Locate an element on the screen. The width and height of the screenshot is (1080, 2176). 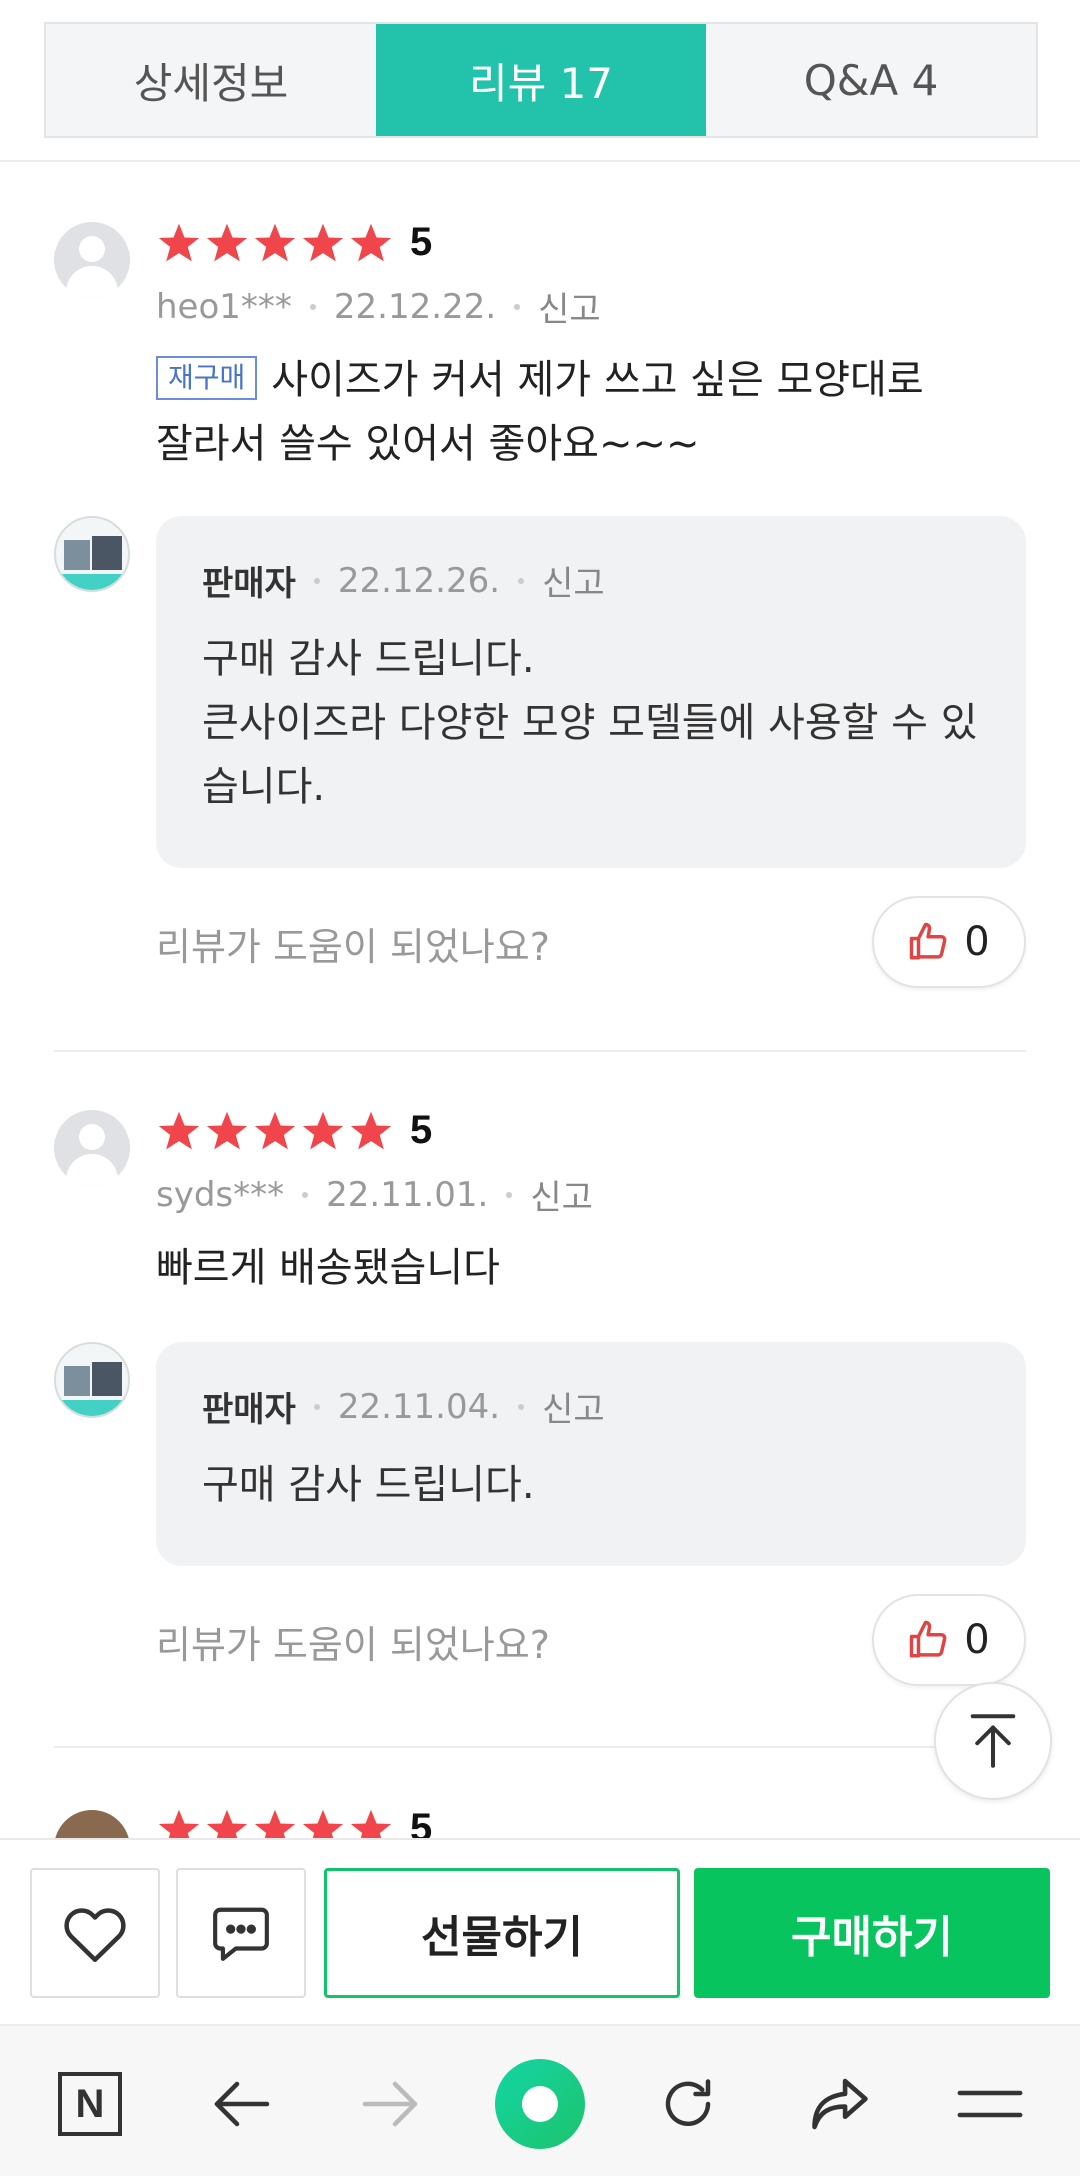
review-meta: heo1*** 22.12.22. 신고 is located at coordinates (378, 306).